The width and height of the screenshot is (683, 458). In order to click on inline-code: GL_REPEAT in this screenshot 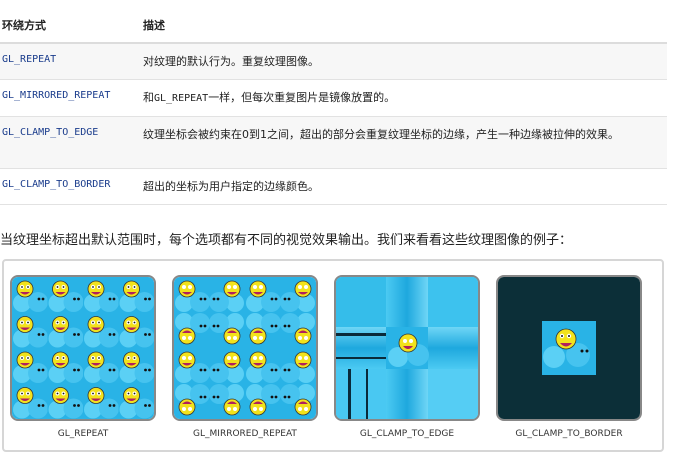, I will do `click(181, 98)`.